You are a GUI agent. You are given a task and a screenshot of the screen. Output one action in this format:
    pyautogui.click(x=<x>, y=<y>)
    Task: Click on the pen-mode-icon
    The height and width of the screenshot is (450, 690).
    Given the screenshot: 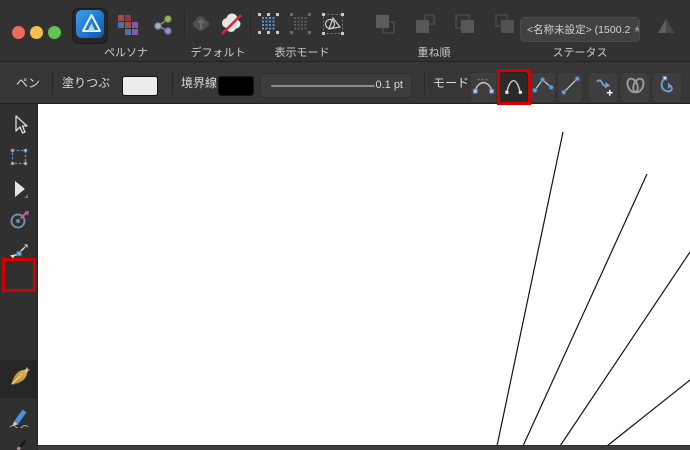 What is the action you would take?
    pyautogui.click(x=483, y=88)
    